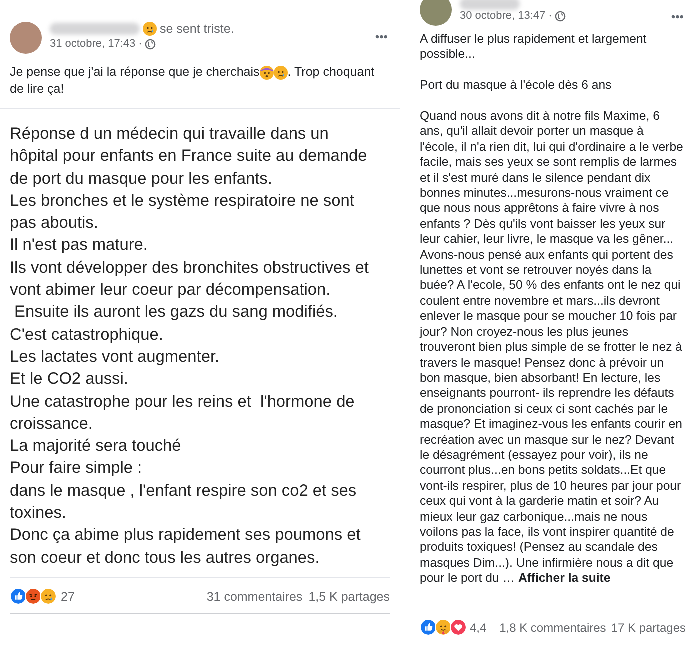 This screenshot has height=648, width=688. What do you see at coordinates (503, 16) in the screenshot?
I see `post-time: 30 octobre, 13:47` at bounding box center [503, 16].